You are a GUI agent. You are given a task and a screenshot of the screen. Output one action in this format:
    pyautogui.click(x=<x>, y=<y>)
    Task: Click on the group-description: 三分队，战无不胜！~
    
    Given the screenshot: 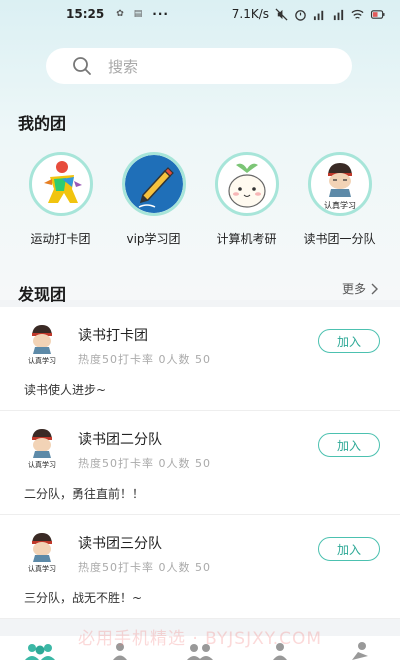 What is the action you would take?
    pyautogui.click(x=83, y=598)
    